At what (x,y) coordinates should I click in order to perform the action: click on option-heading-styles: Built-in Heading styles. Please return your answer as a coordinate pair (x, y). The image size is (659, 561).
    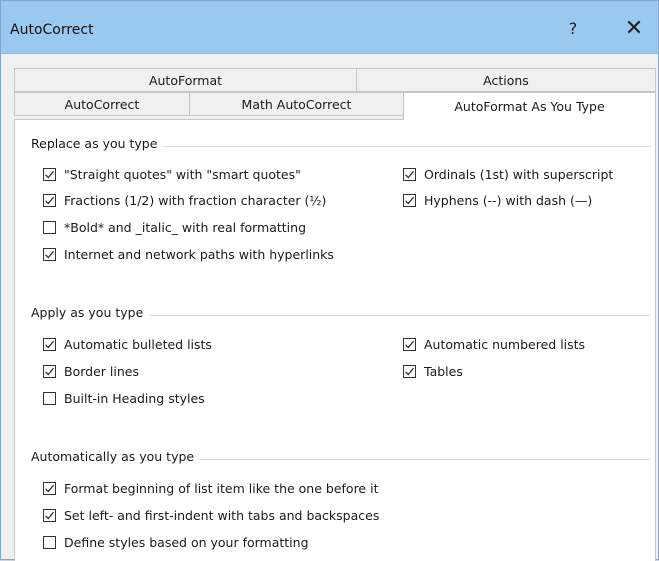
    Looking at the image, I should click on (124, 398).